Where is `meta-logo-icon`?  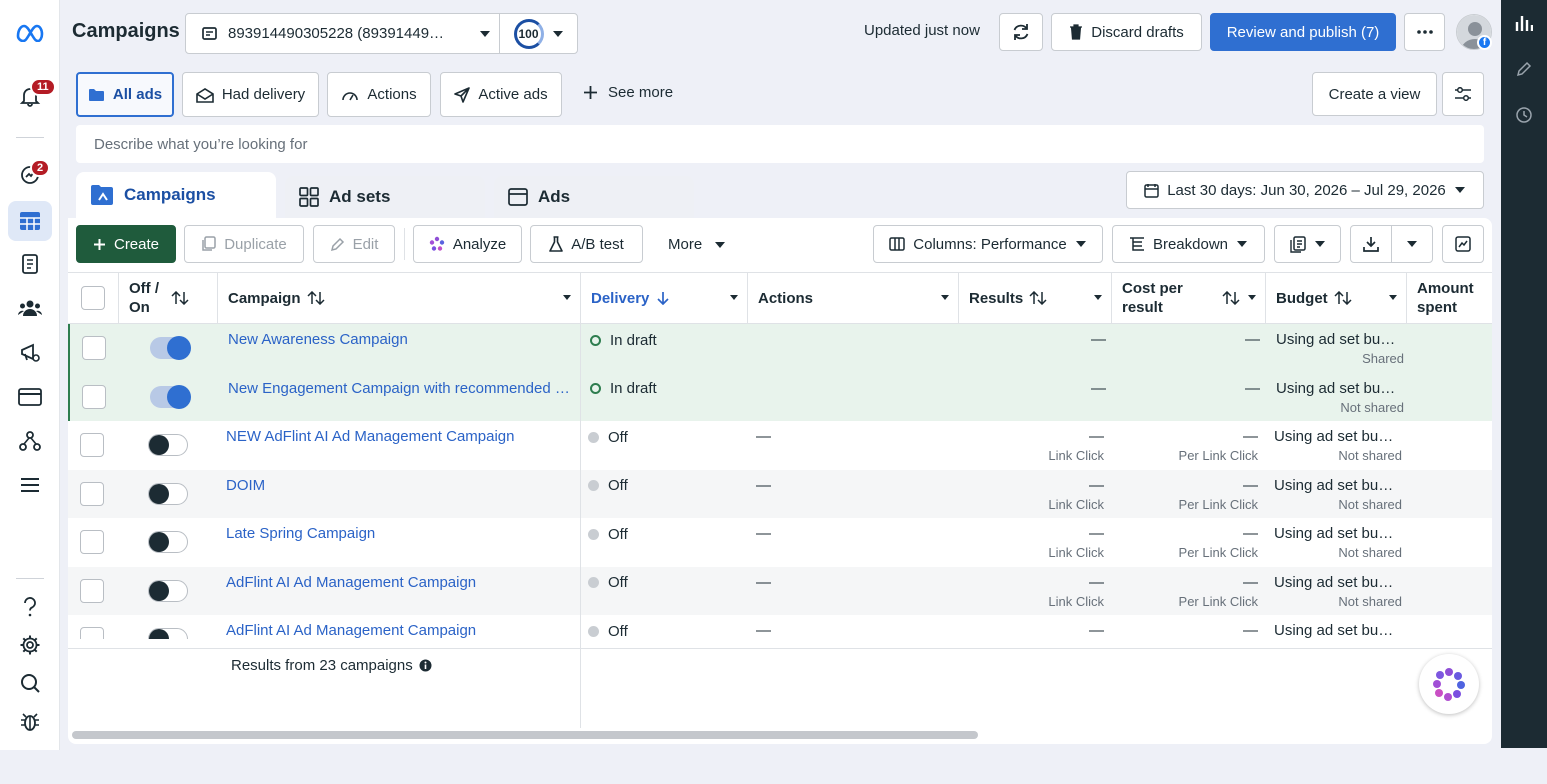
meta-logo-icon is located at coordinates (30, 32).